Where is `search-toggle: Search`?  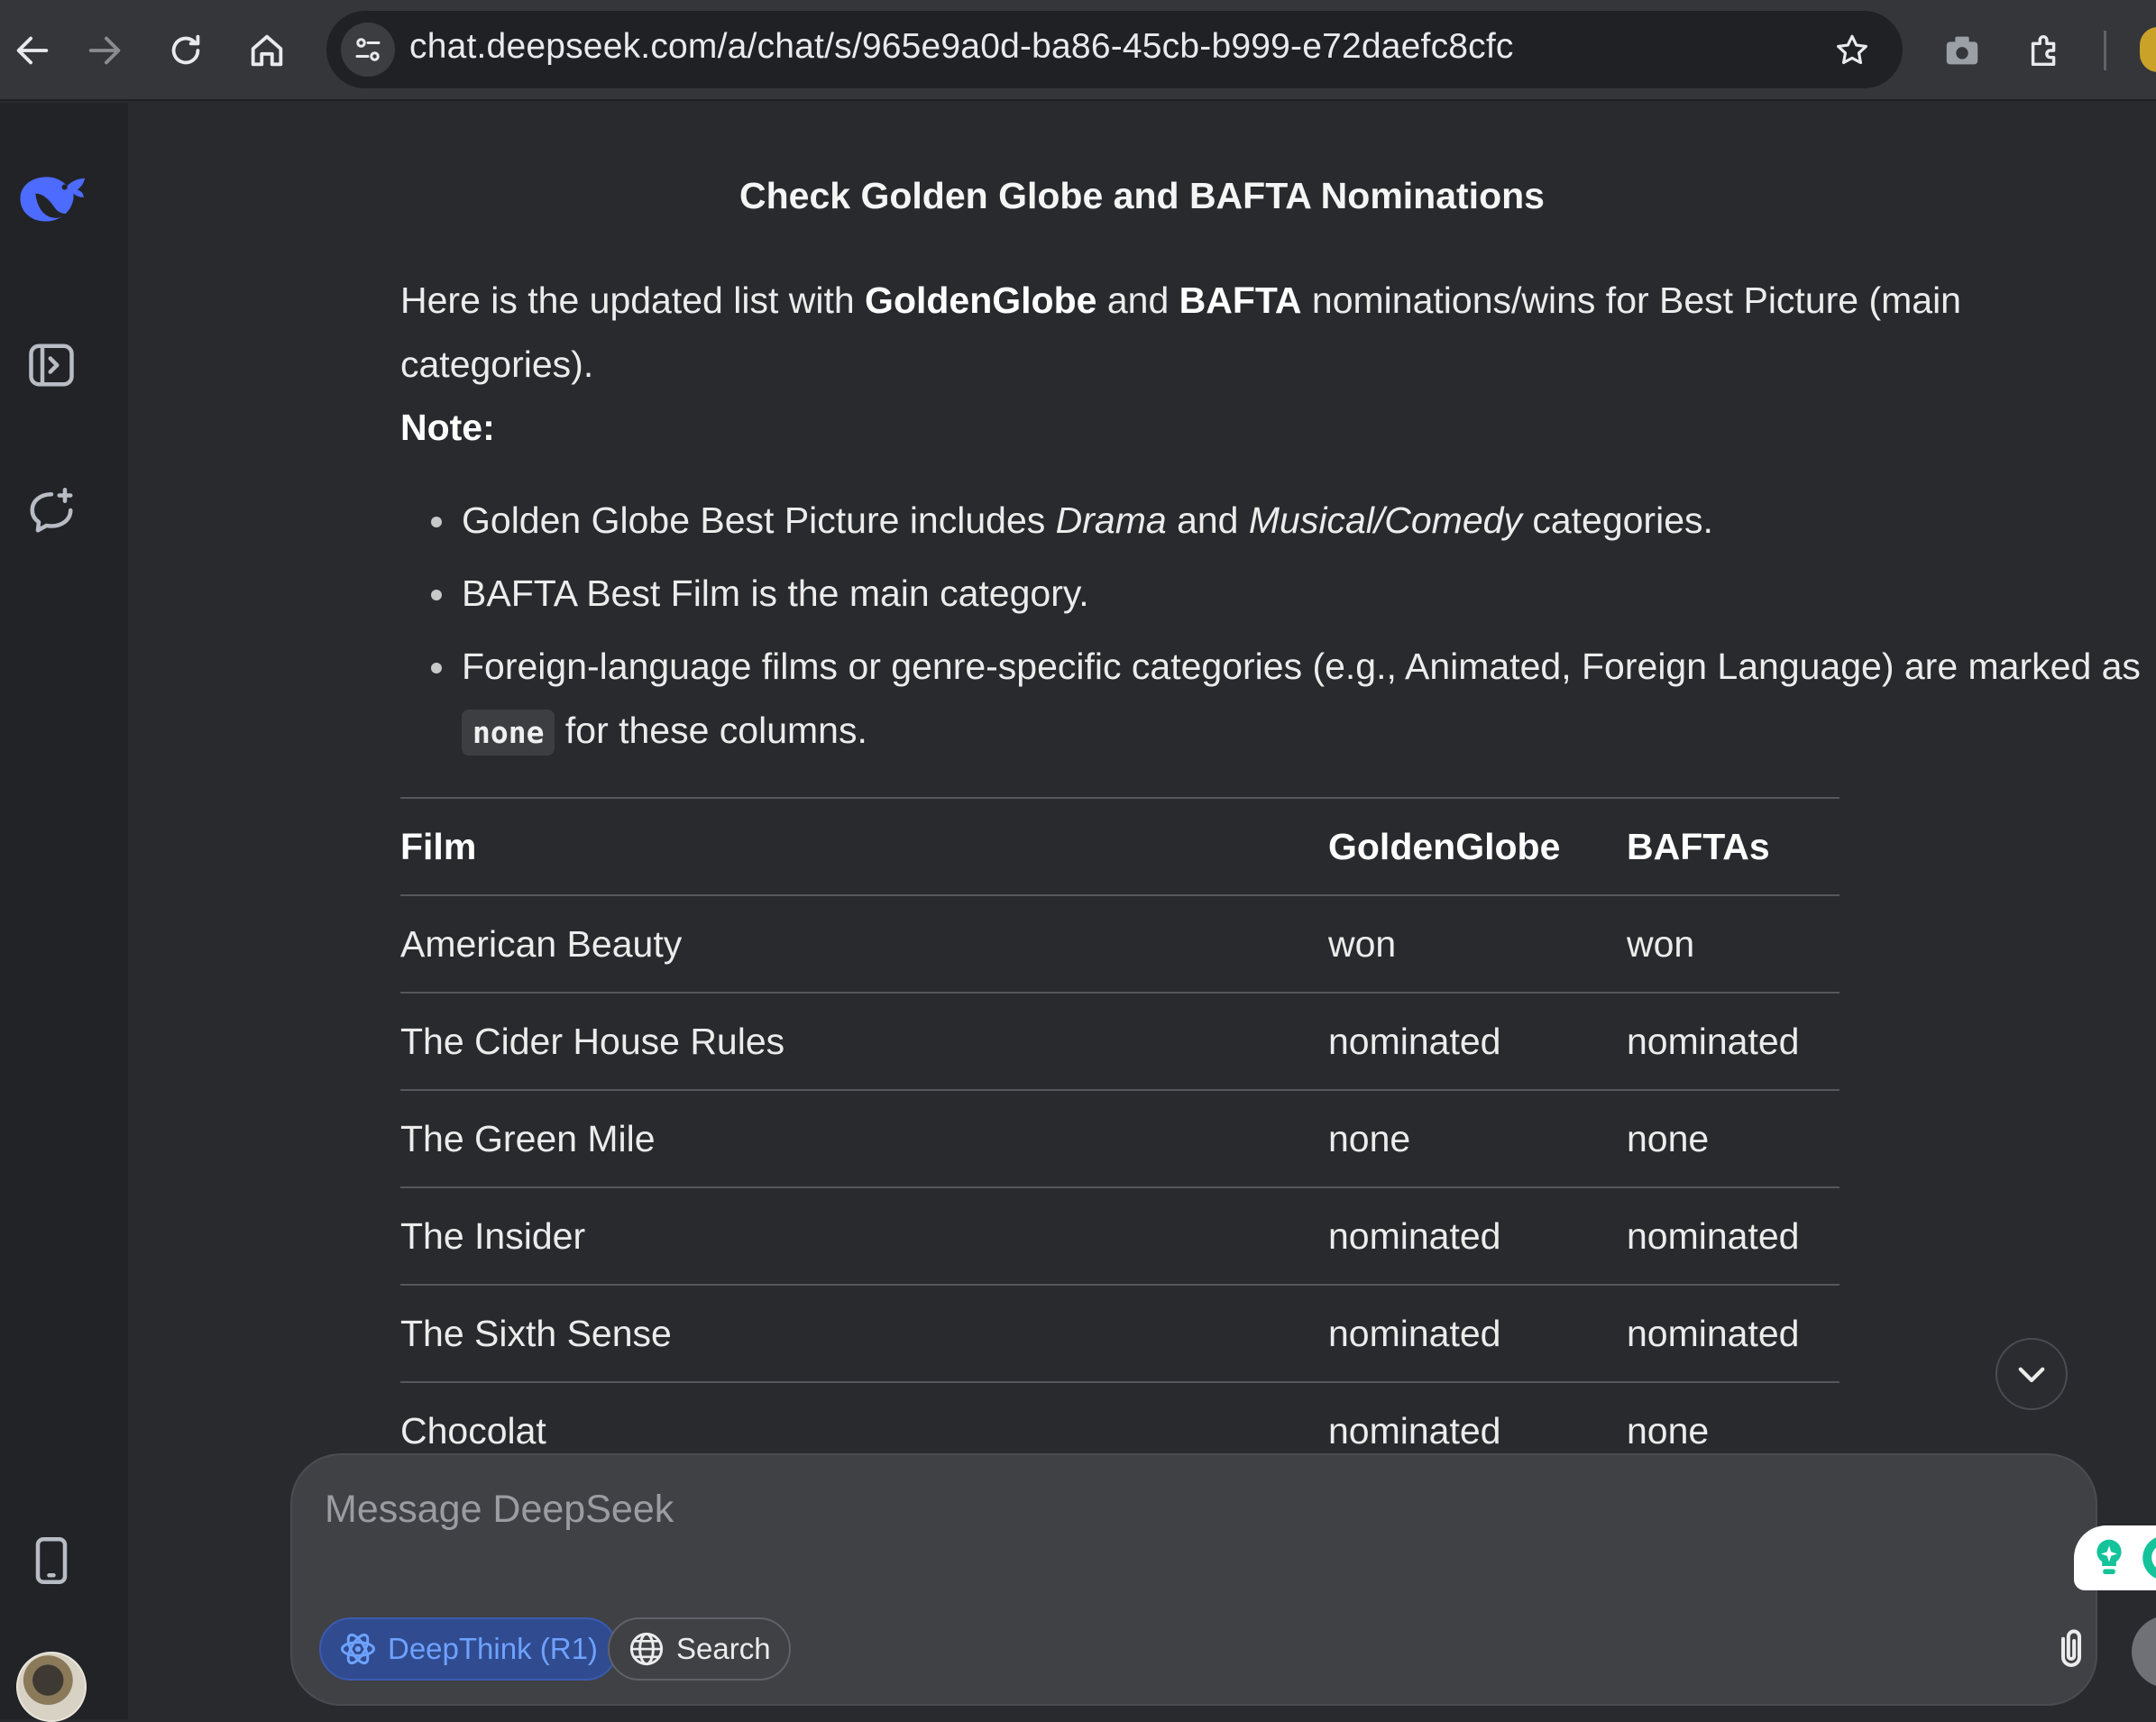 search-toggle: Search is located at coordinates (699, 1649).